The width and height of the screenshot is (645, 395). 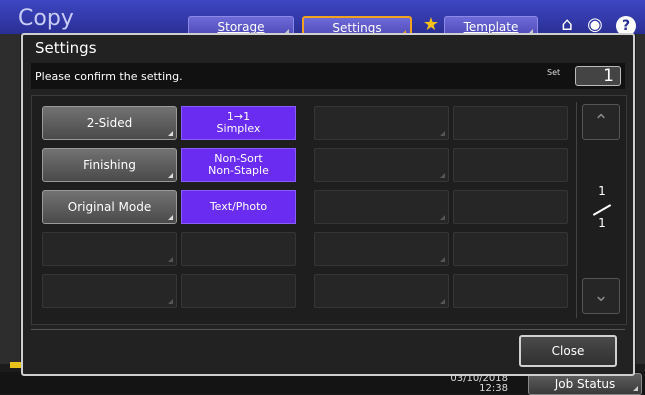 I want to click on finishing-value-line2: Non-Staple, so click(x=238, y=170).